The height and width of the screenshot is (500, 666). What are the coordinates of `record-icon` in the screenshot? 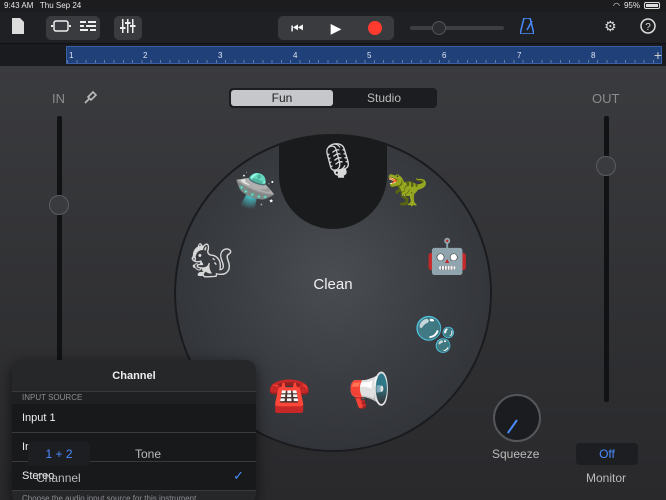 It's located at (374, 28).